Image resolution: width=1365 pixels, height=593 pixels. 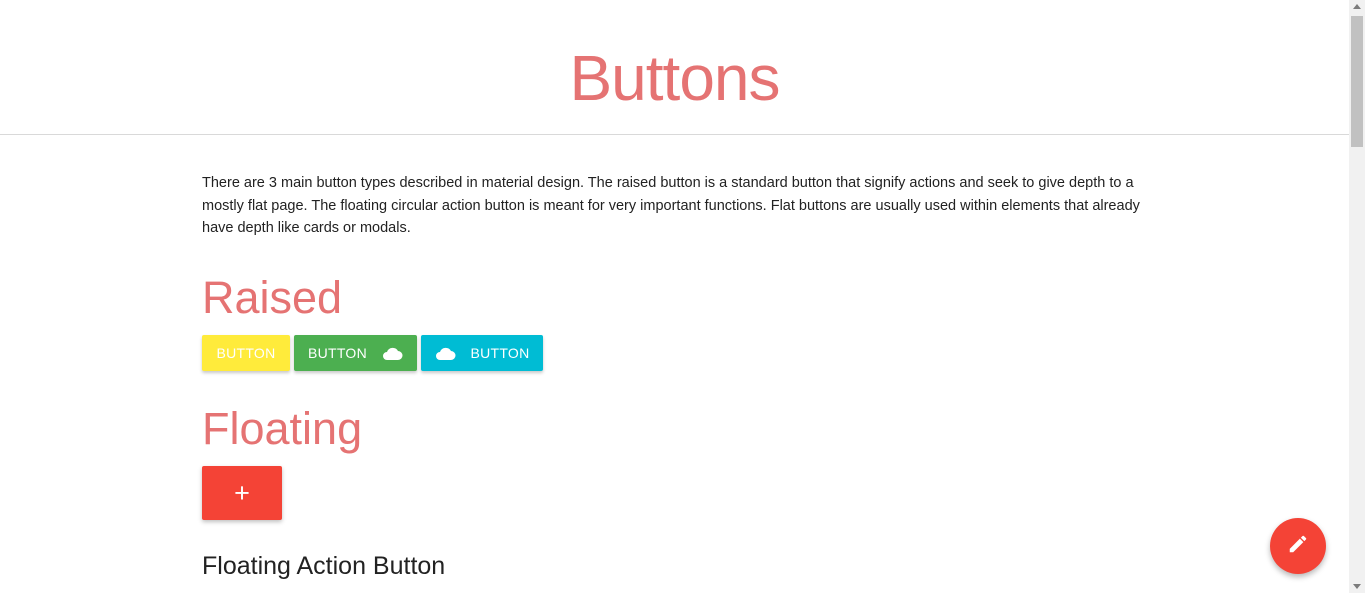 What do you see at coordinates (1357, 81) in the screenshot?
I see `scrollbar-thumb` at bounding box center [1357, 81].